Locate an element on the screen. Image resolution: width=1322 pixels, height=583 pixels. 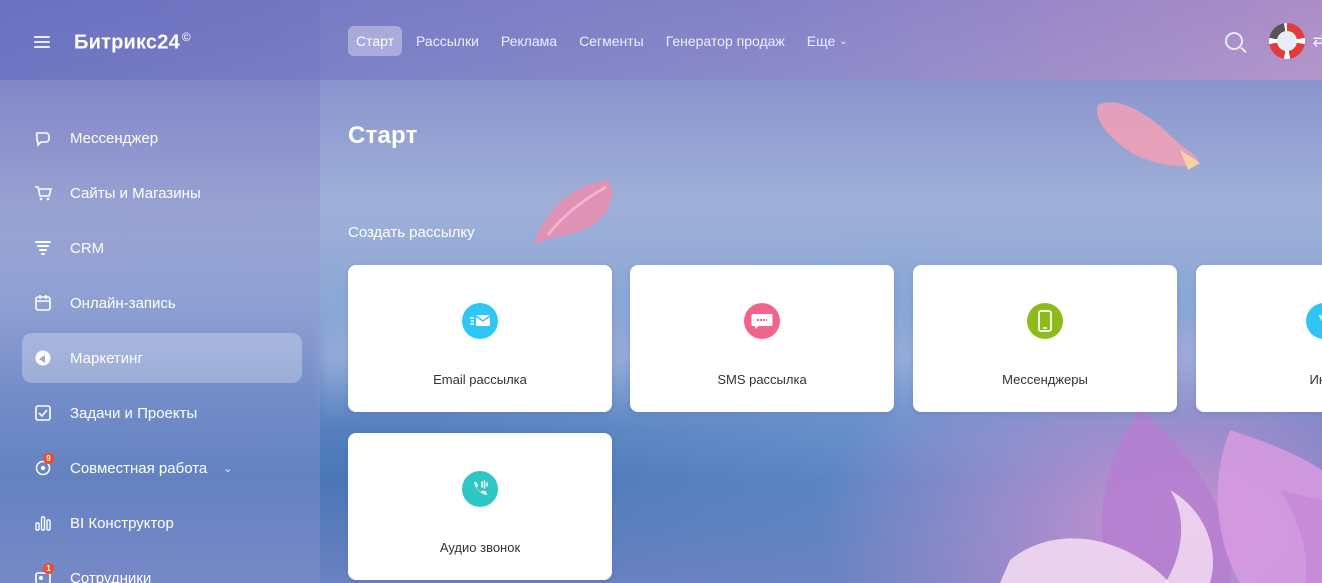
sidebar-item-label: Мессенджер is located at coordinates (114, 138).